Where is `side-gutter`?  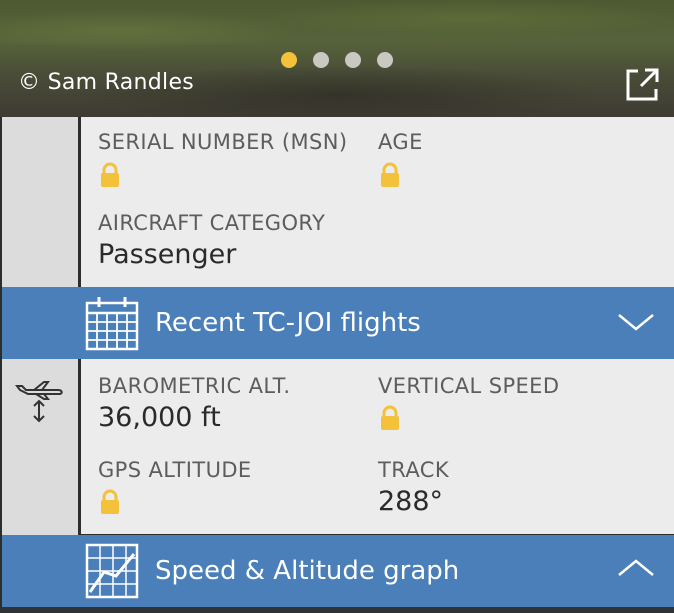 side-gutter is located at coordinates (40, 362).